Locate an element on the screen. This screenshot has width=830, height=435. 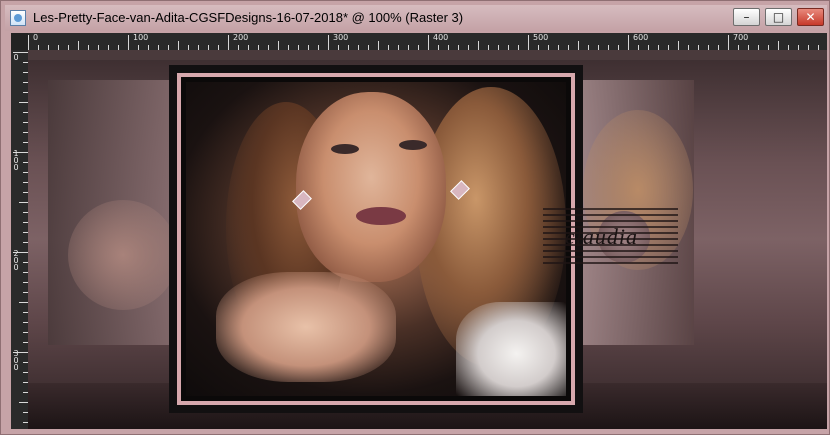
close-button: ✕ is located at coordinates (810, 17).